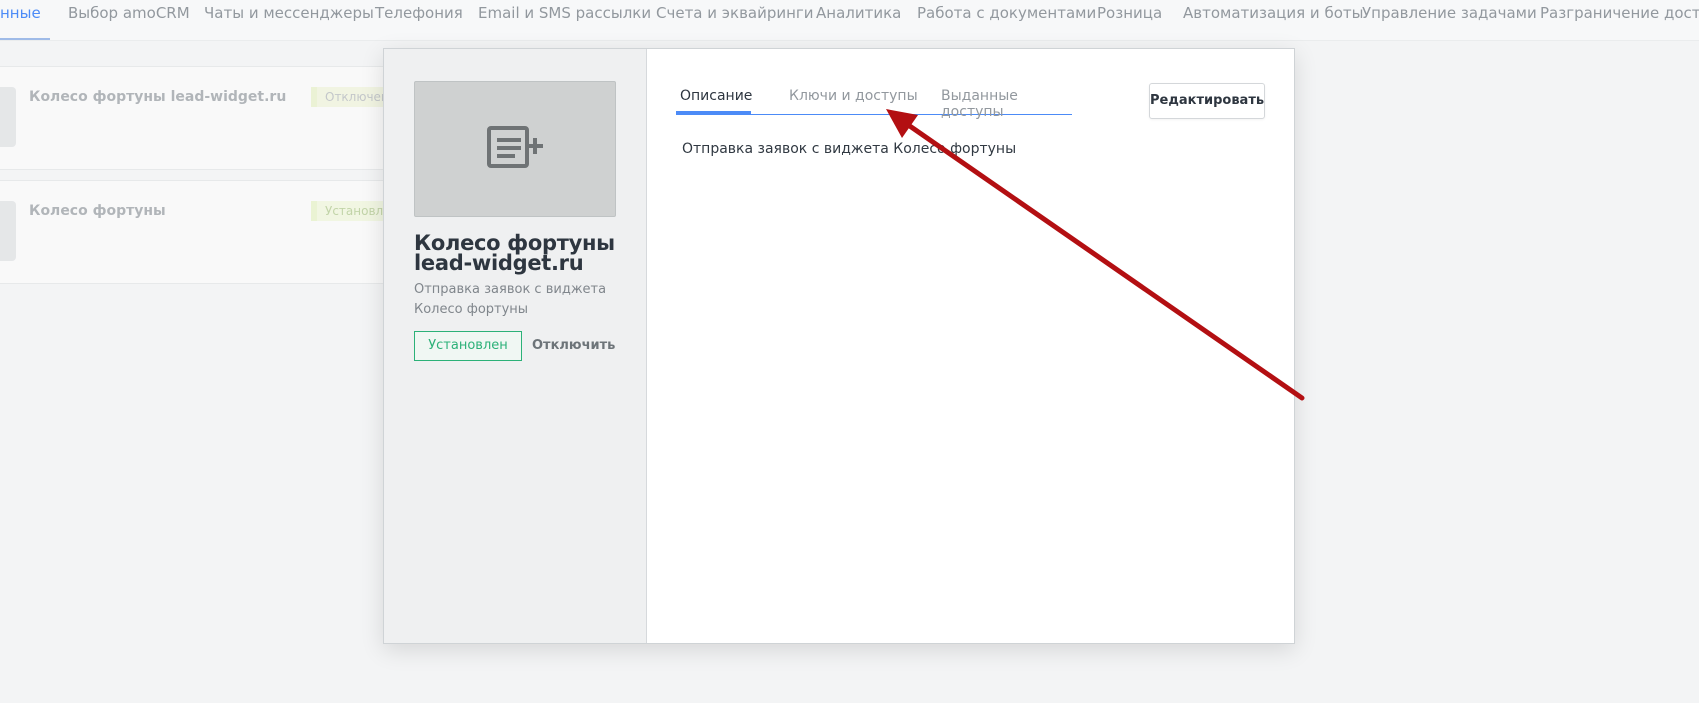 This screenshot has width=1699, height=703. What do you see at coordinates (849, 149) in the screenshot?
I see `widget-description-text: Отправка заявок с виджета Колесо фортуны` at bounding box center [849, 149].